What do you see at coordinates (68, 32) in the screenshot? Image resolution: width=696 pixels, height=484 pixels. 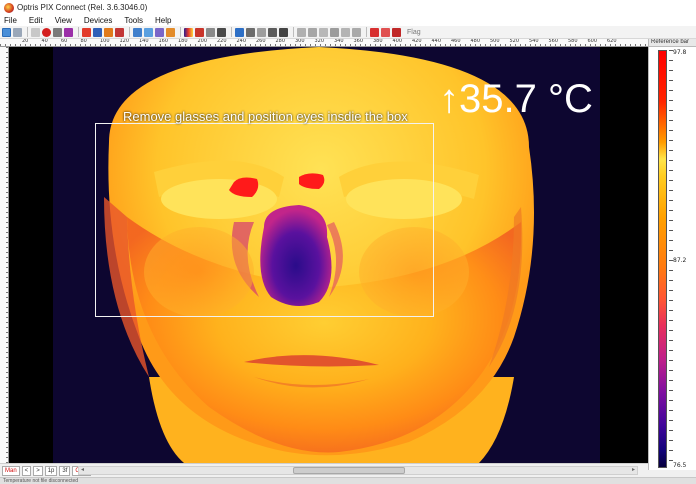 I see `snapshot-icon` at bounding box center [68, 32].